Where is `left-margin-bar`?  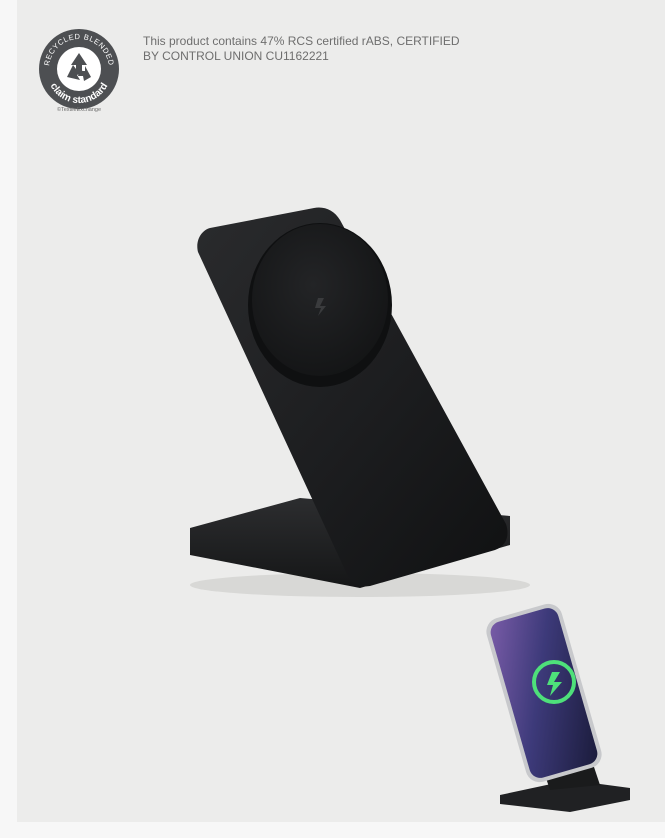
left-margin-bar is located at coordinates (8, 419).